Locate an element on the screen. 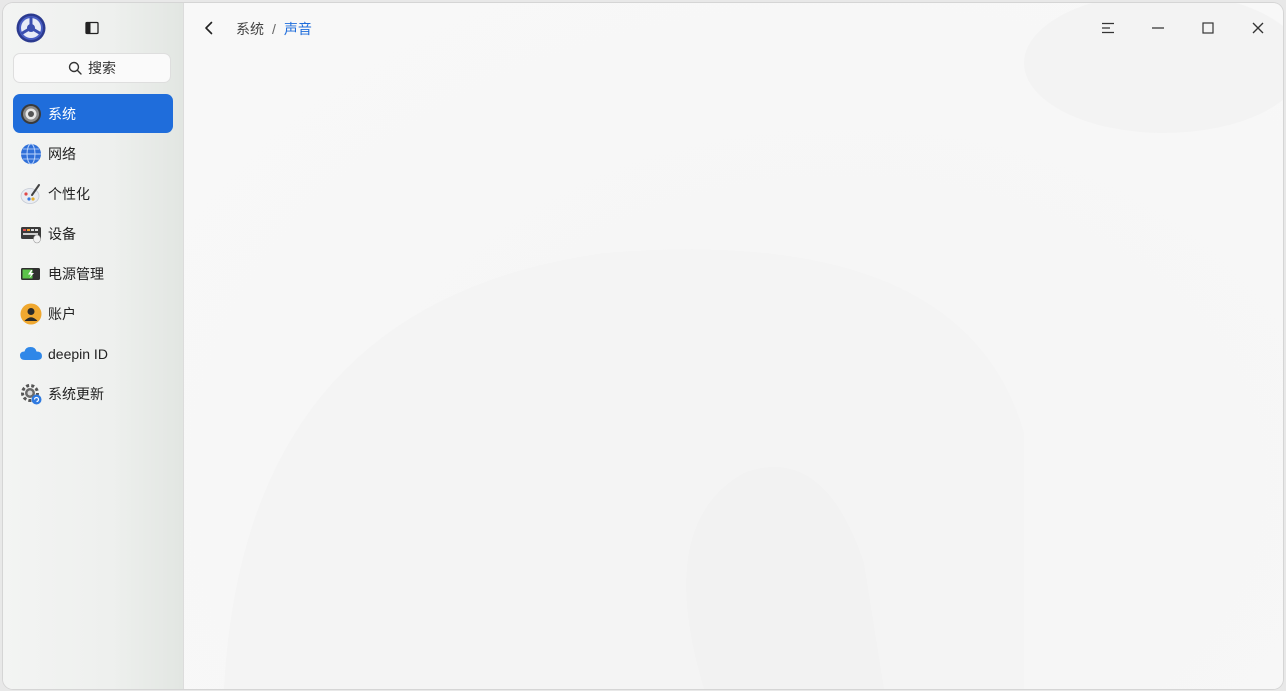  sidebar-item-label: 网络 is located at coordinates (62, 153).